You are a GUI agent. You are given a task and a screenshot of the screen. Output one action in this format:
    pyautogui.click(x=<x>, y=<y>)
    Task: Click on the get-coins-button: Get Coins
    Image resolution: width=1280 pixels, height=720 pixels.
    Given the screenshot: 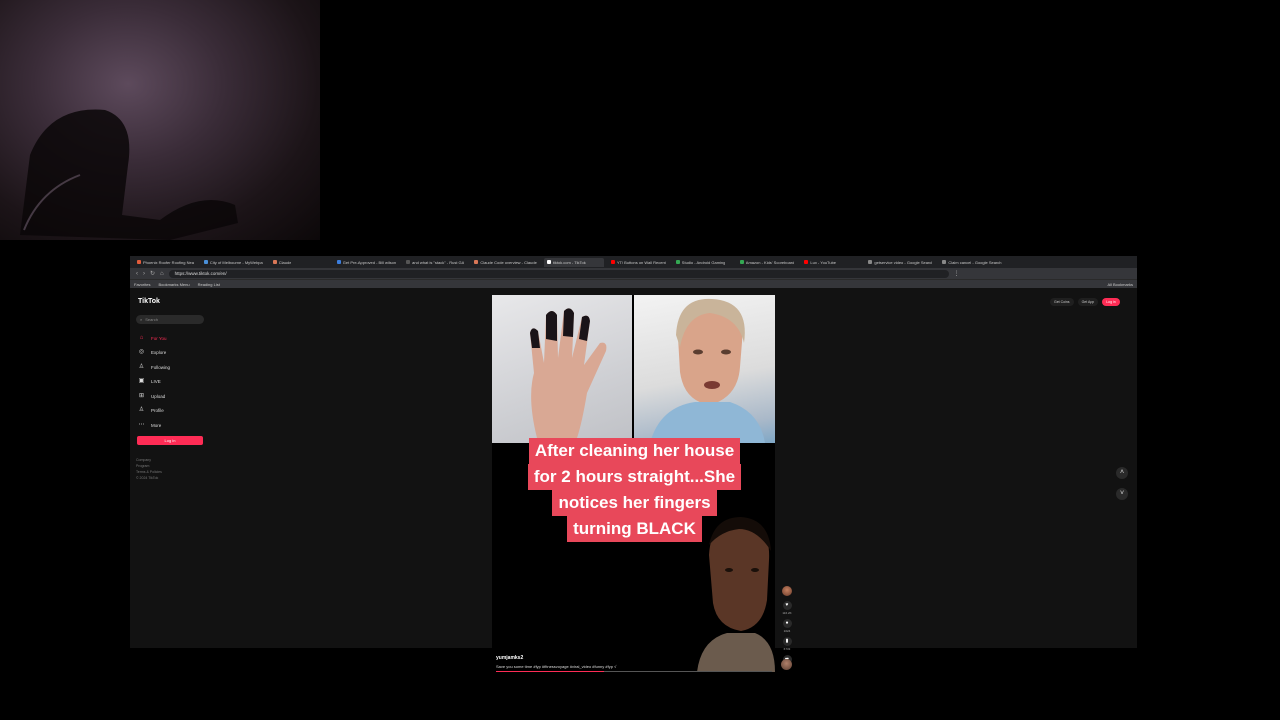 What is the action you would take?
    pyautogui.click(x=1062, y=302)
    